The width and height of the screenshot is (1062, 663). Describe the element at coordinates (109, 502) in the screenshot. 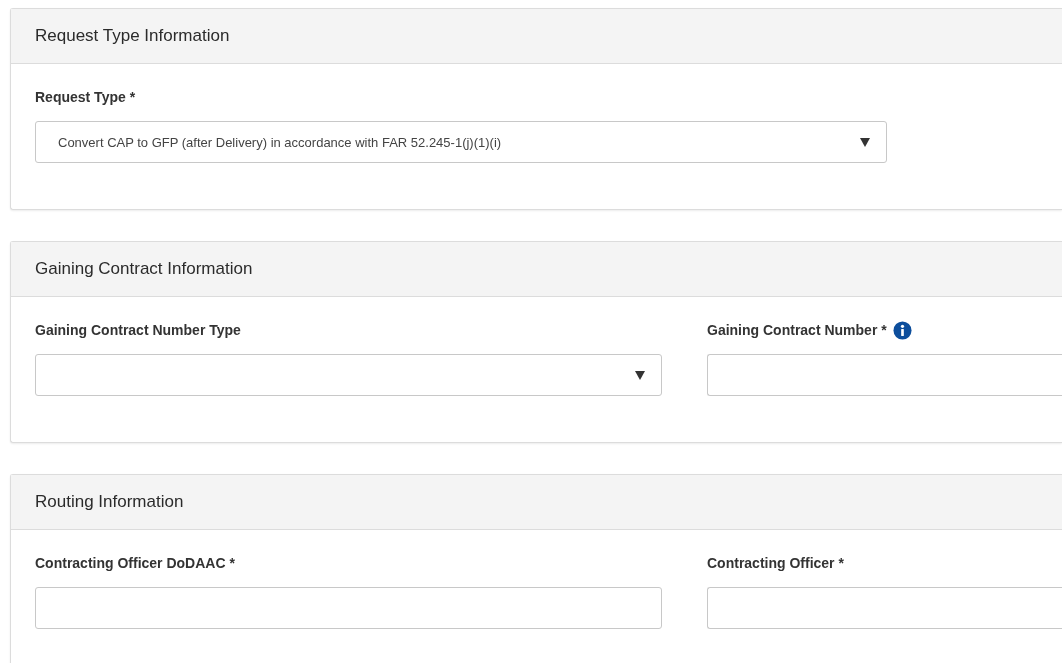

I see `section-title: Routing Information` at that location.